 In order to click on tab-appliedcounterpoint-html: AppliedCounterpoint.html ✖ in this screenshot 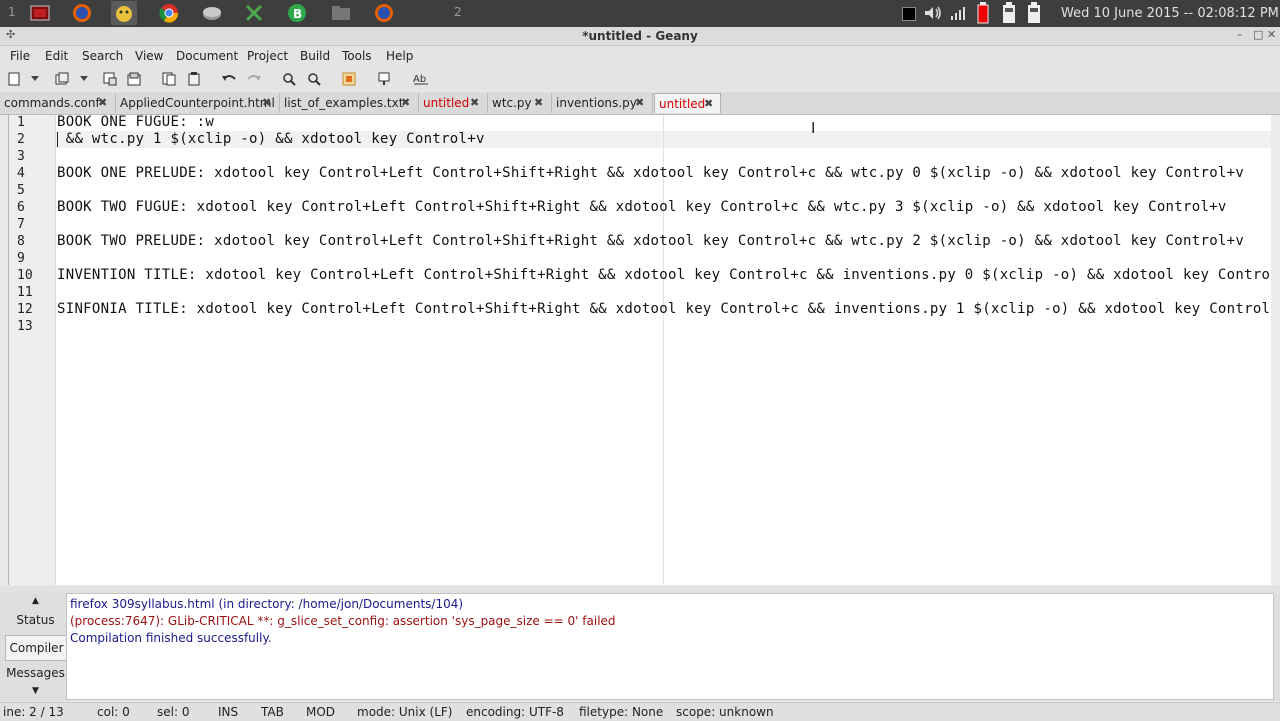, I will do `click(198, 103)`.